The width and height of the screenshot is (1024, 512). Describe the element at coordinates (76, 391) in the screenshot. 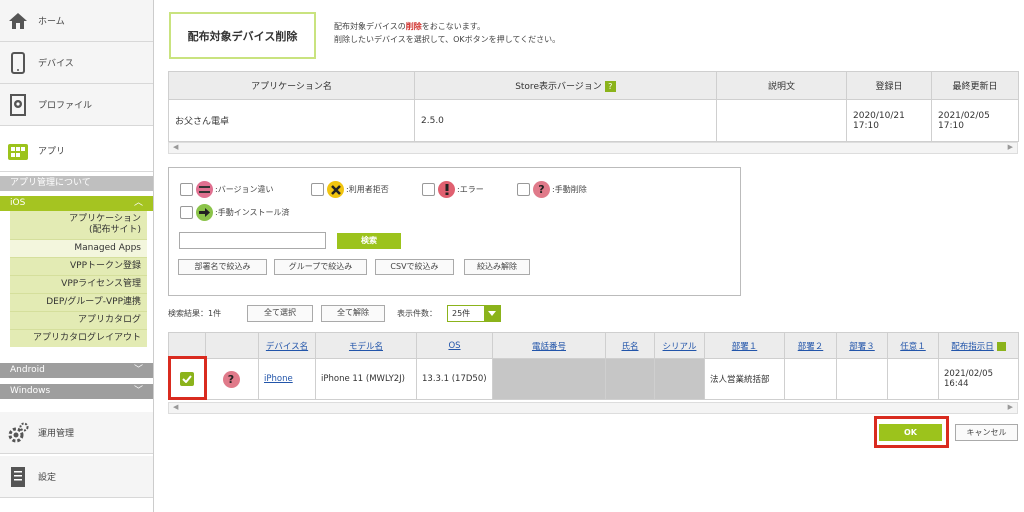

I see `windows-section-toggle: Windows ﹀` at that location.